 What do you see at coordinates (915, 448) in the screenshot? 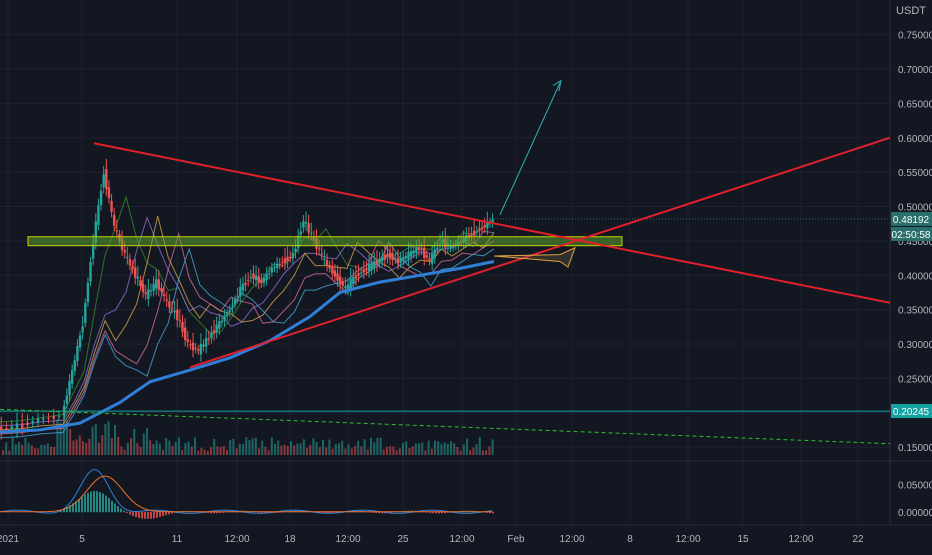
I see `y-tick-label: 0.15000` at bounding box center [915, 448].